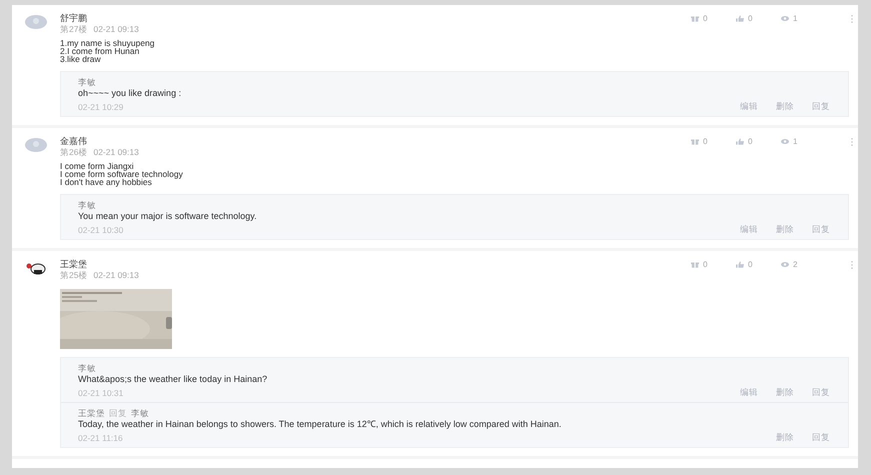 The width and height of the screenshot is (871, 475). I want to click on author-name: 舒宇鹏, so click(375, 18).